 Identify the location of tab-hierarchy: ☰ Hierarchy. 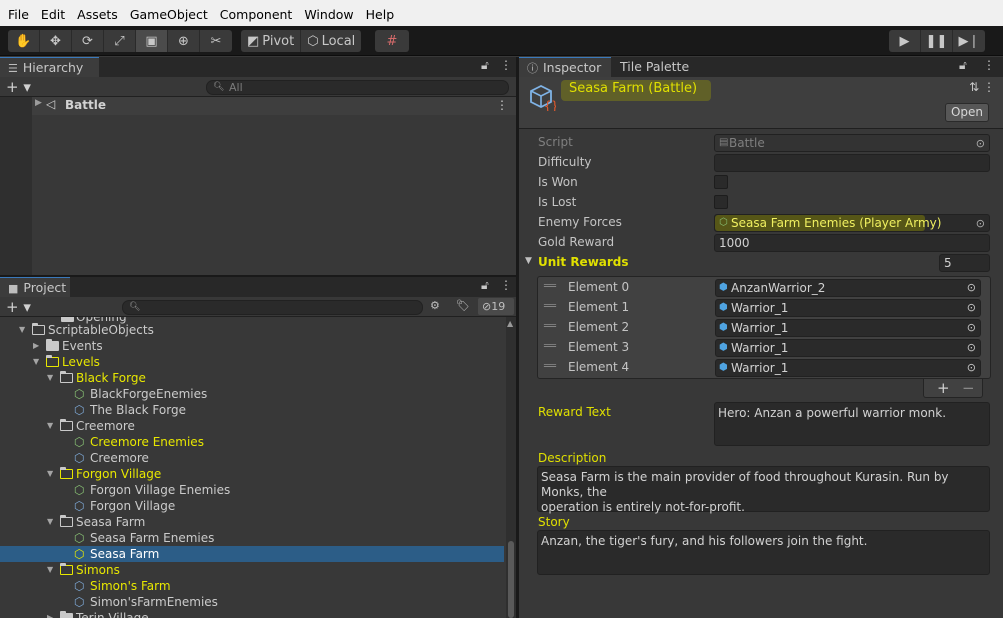
(49, 67).